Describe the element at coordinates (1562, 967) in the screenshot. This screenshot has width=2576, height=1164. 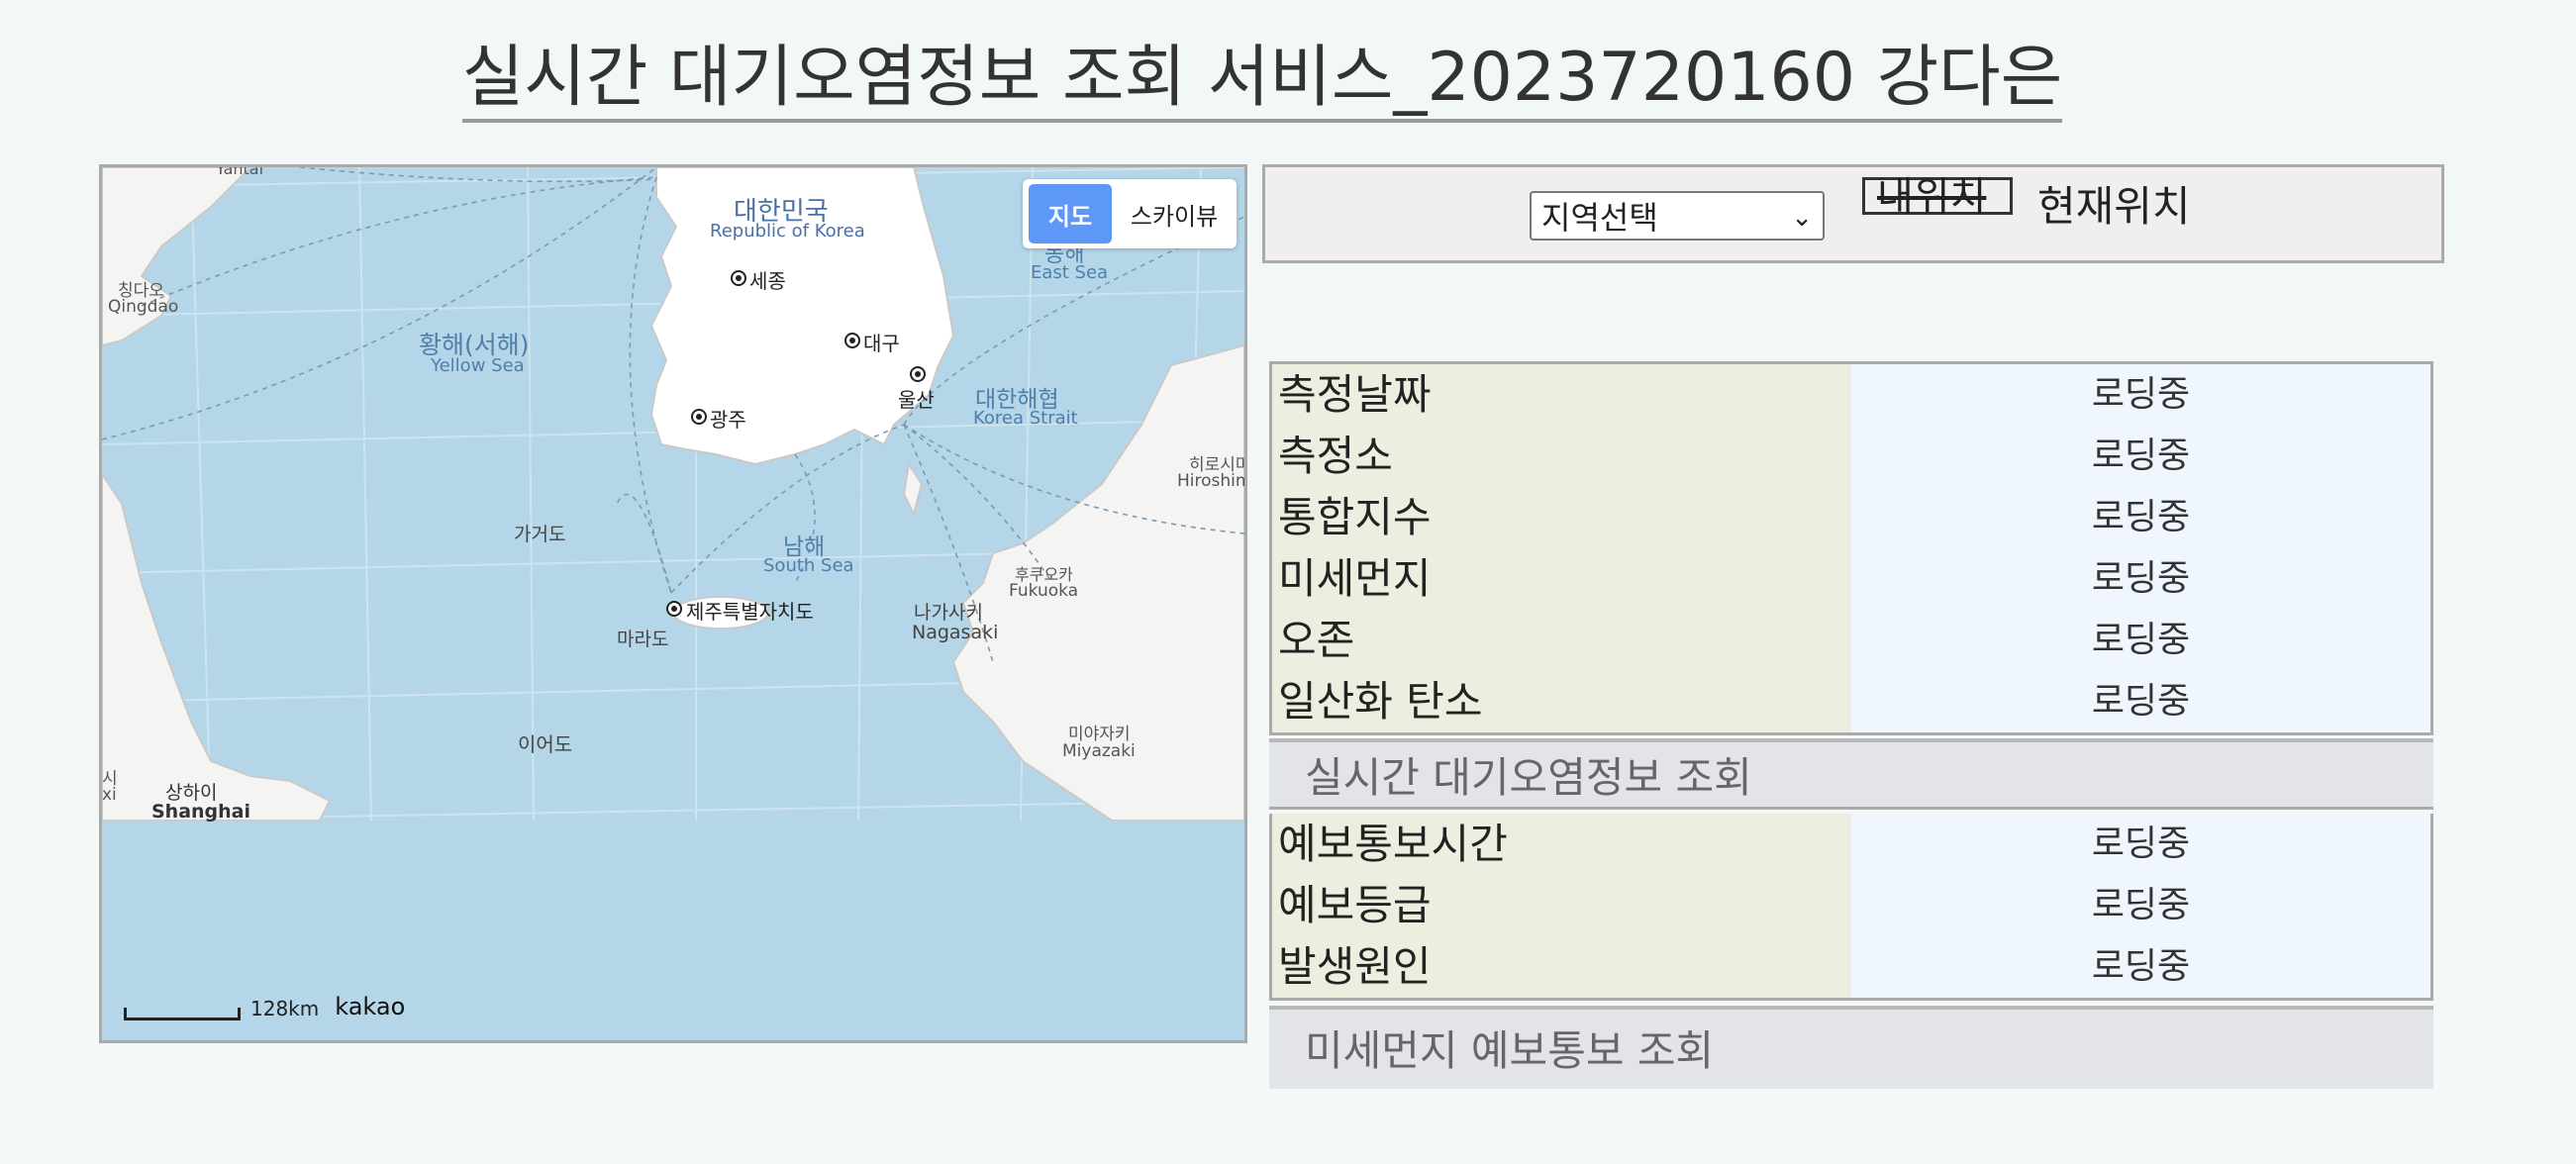
I see `row-label: 발생원인` at that location.